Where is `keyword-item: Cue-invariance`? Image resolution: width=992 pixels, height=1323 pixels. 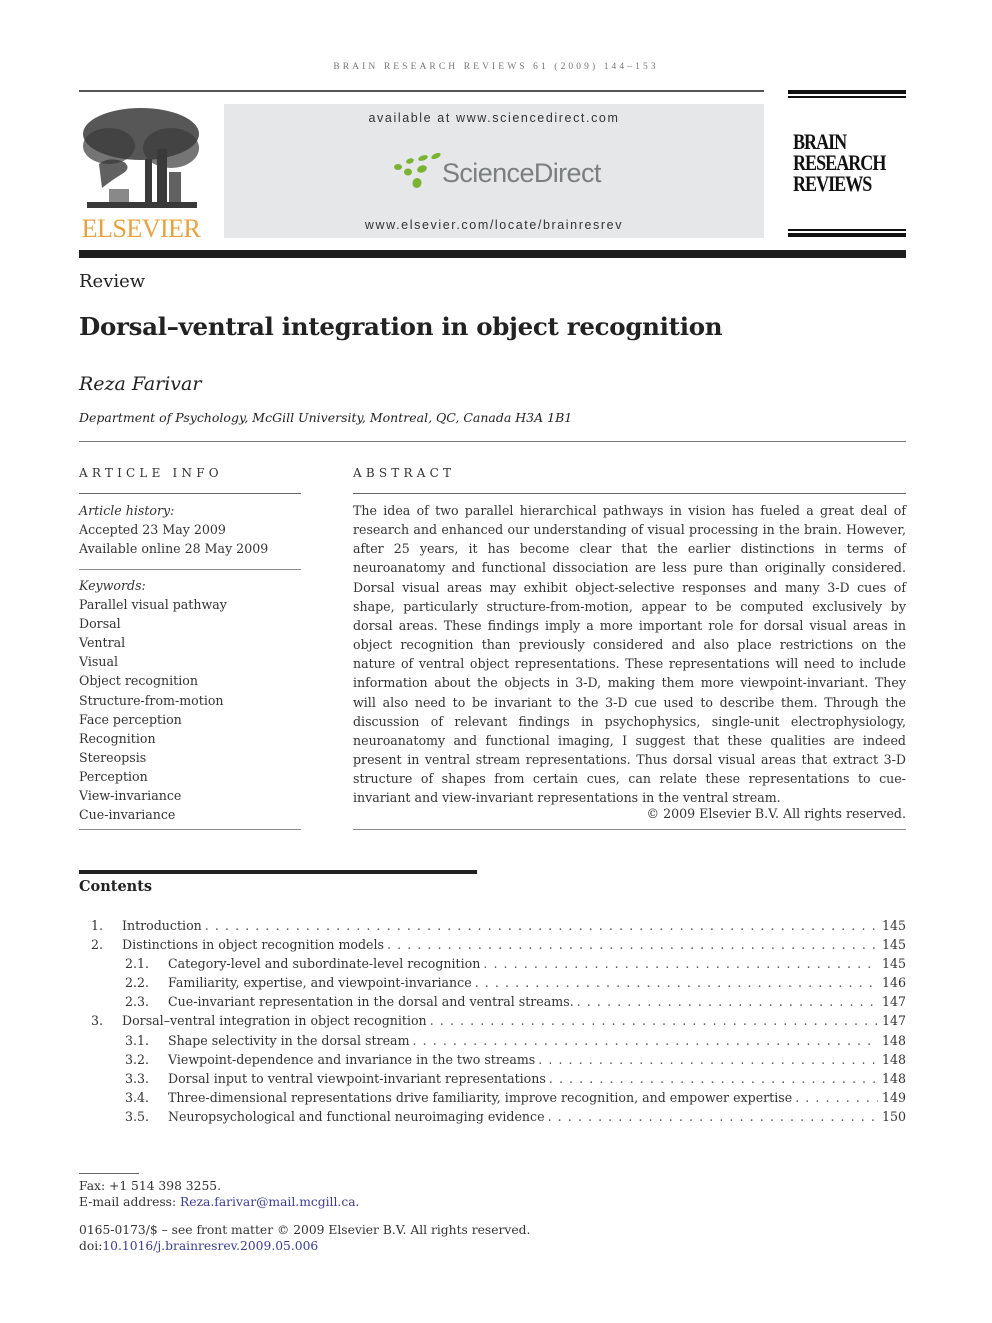 keyword-item: Cue-invariance is located at coordinates (127, 815).